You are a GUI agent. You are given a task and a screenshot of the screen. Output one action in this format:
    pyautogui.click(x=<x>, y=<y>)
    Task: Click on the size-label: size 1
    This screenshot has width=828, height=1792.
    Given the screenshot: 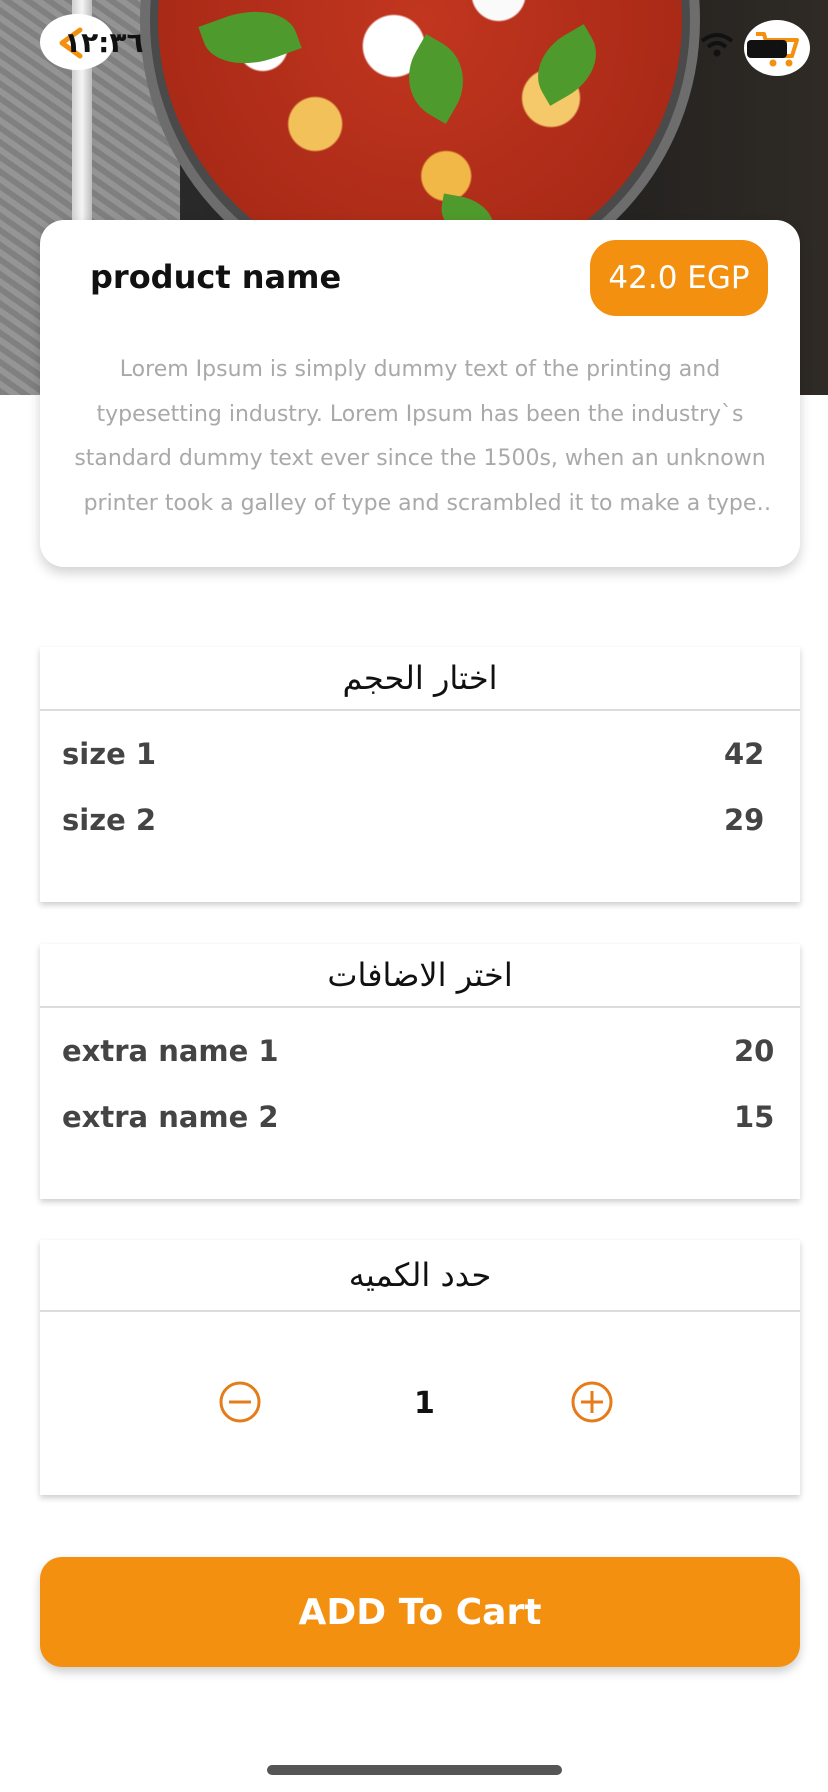 What is the action you would take?
    pyautogui.click(x=109, y=754)
    